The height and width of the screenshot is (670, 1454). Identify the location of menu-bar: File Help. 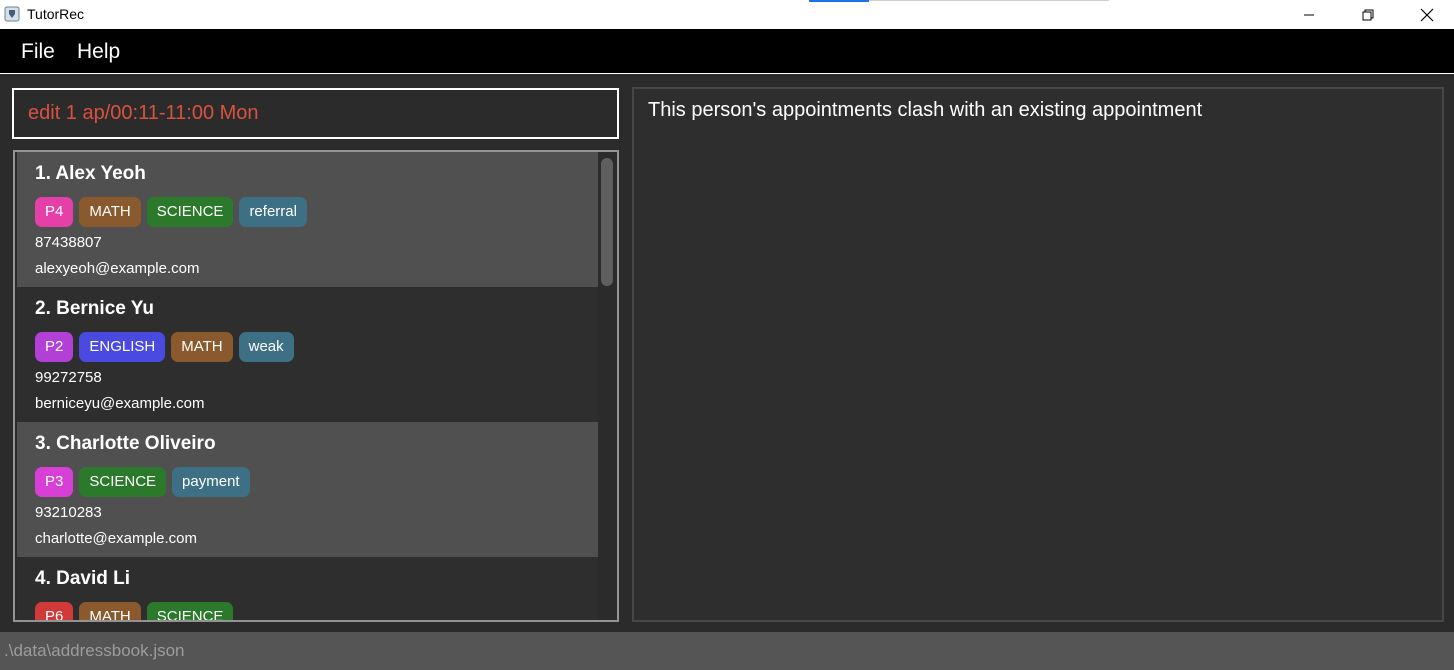
(727, 51).